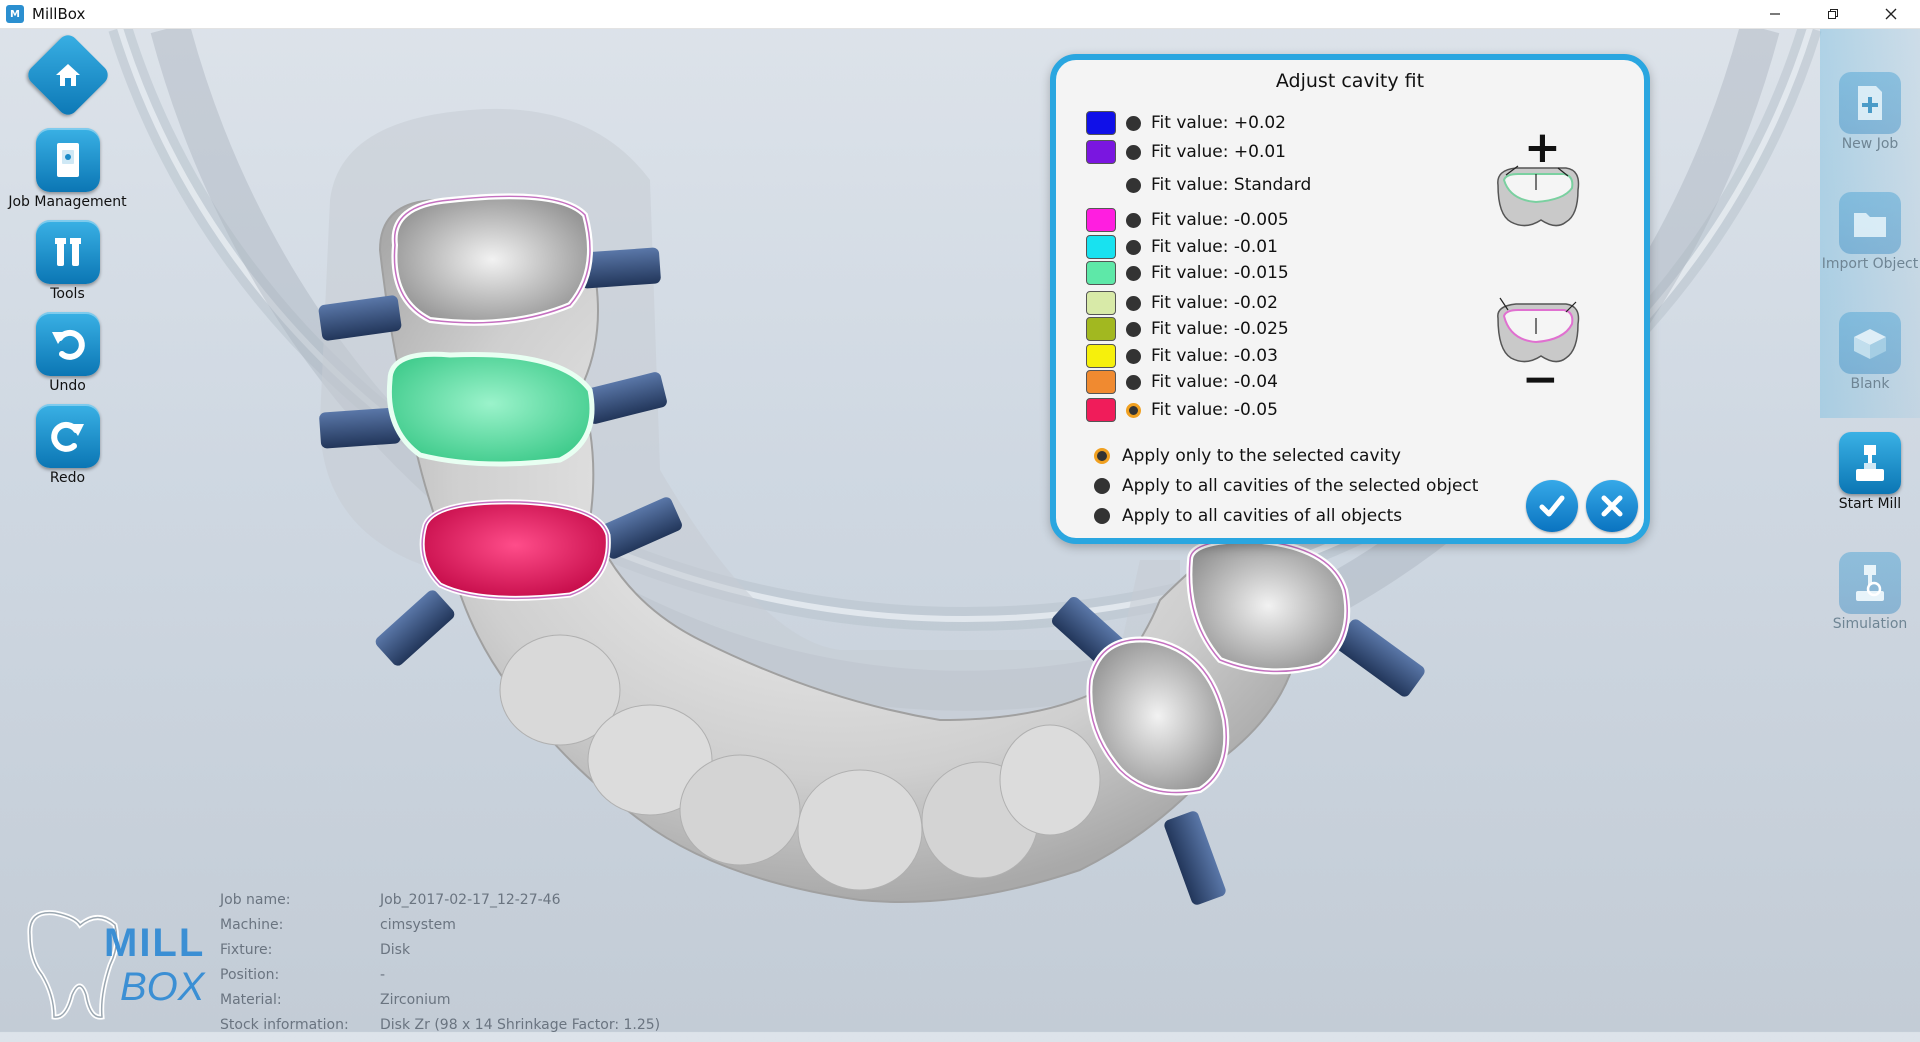  I want to click on left-toolbar: Job Management Tools Undo Redo, so click(67, 268).